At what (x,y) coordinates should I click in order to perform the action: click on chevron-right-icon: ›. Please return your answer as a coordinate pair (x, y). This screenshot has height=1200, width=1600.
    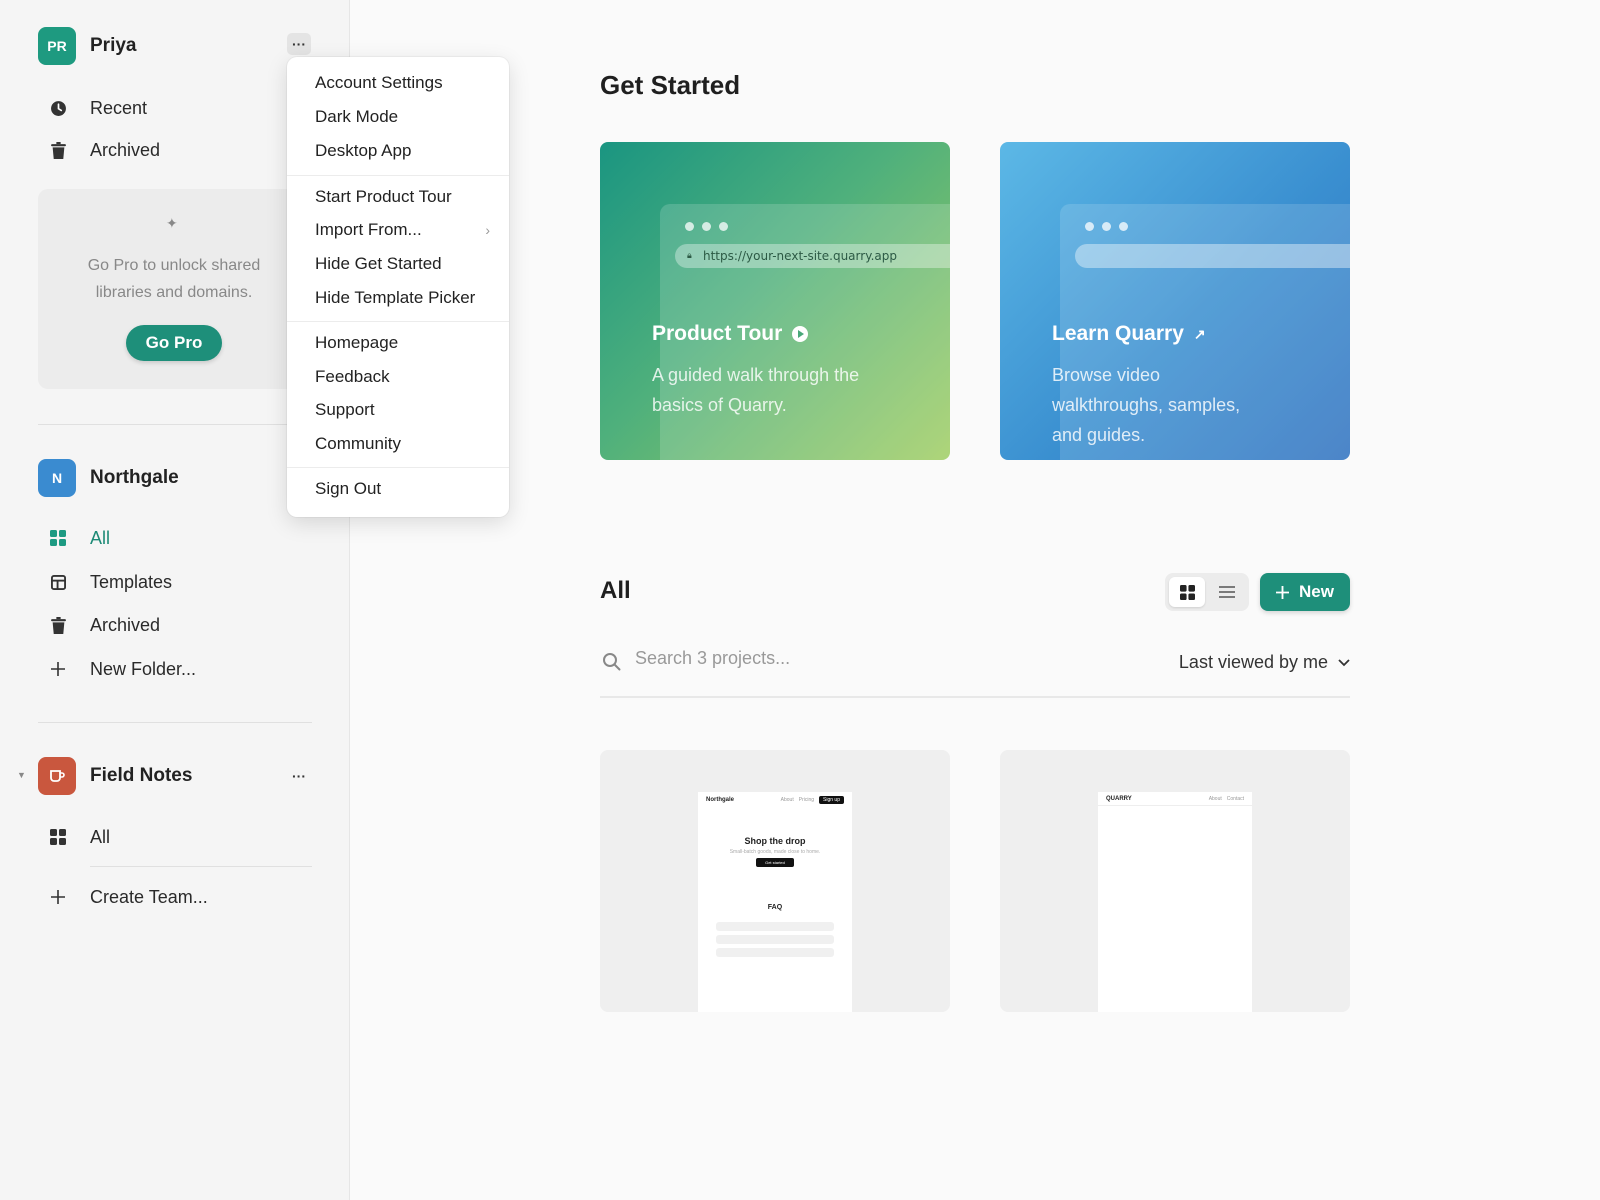
    Looking at the image, I should click on (487, 230).